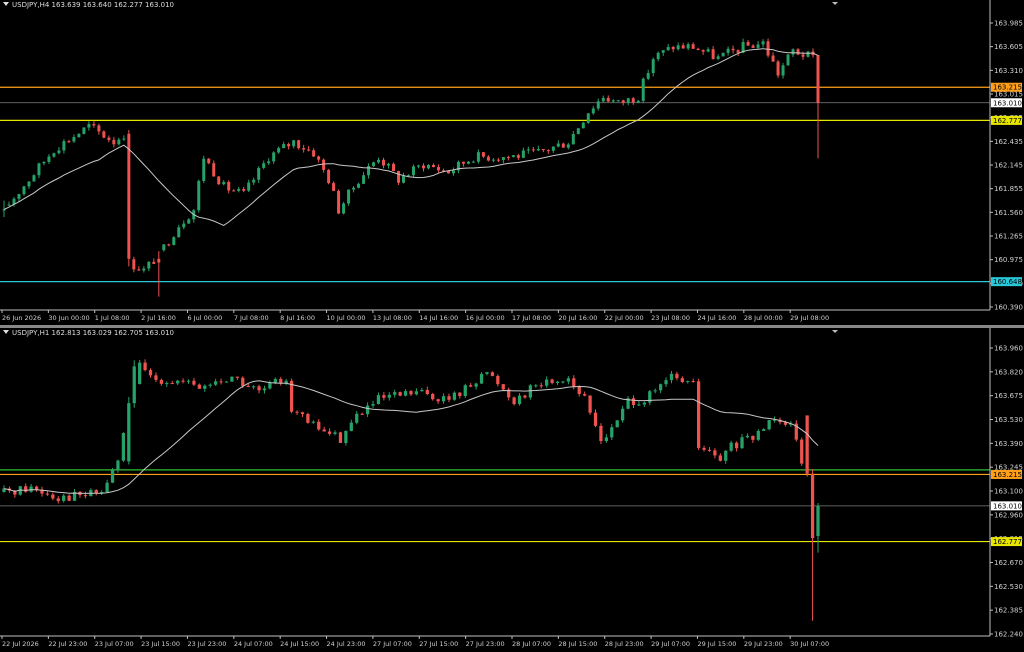 Image resolution: width=1024 pixels, height=652 pixels. Describe the element at coordinates (1008, 308) in the screenshot. I see `price-tick-label: 160.390` at that location.